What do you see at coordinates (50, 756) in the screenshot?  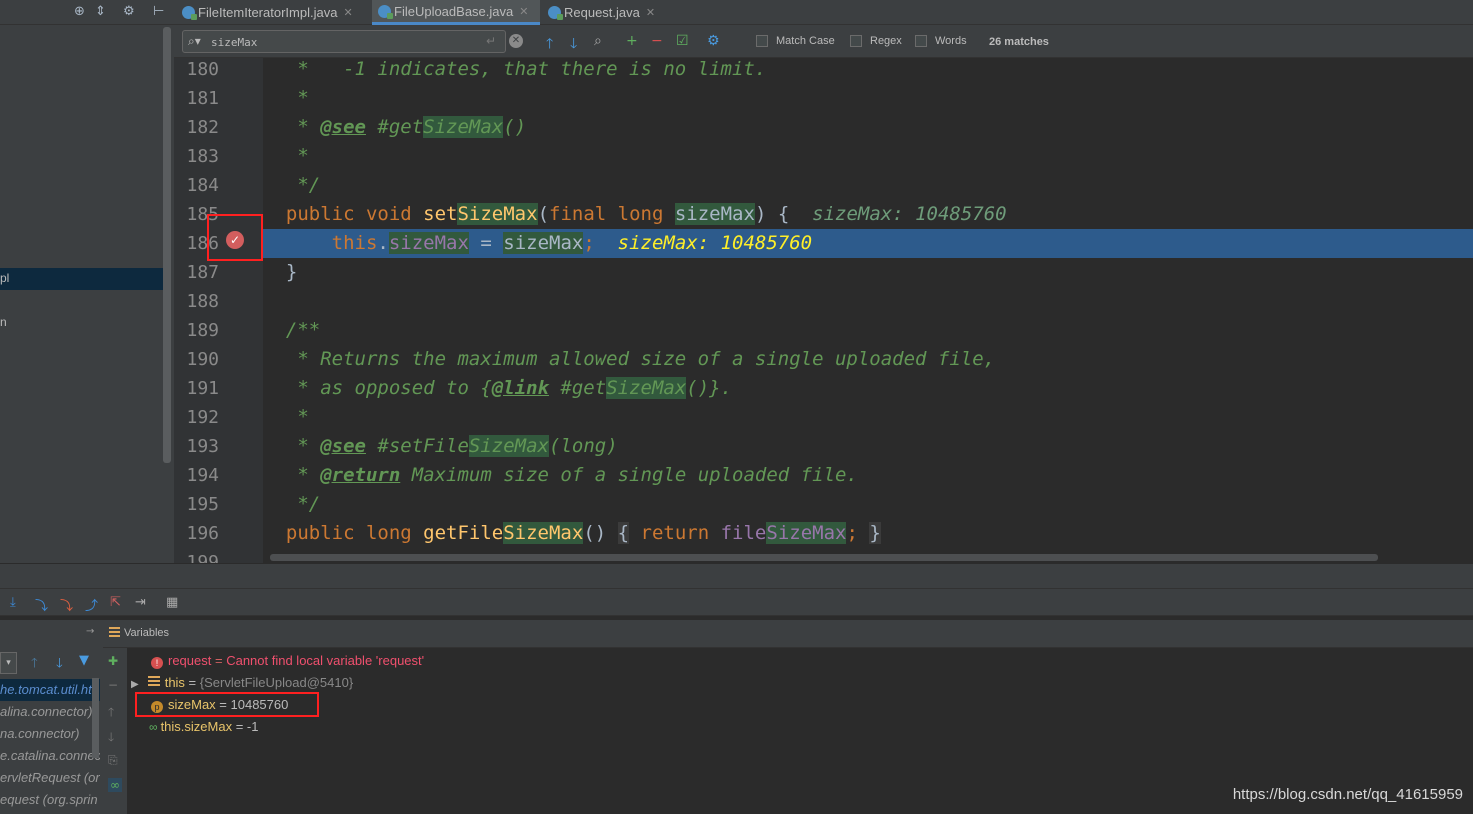 I see `frame-item: e.catalina.connec` at bounding box center [50, 756].